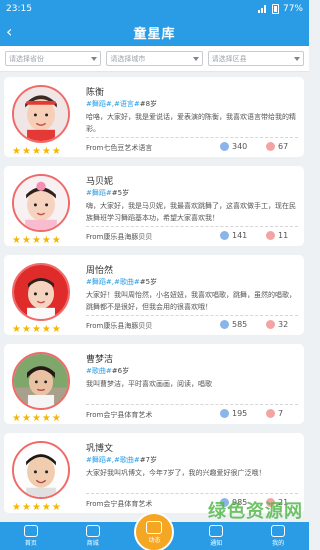 This screenshot has width=320, height=550. Describe the element at coordinates (233, 413) in the screenshot. I see `view-count: 195` at that location.